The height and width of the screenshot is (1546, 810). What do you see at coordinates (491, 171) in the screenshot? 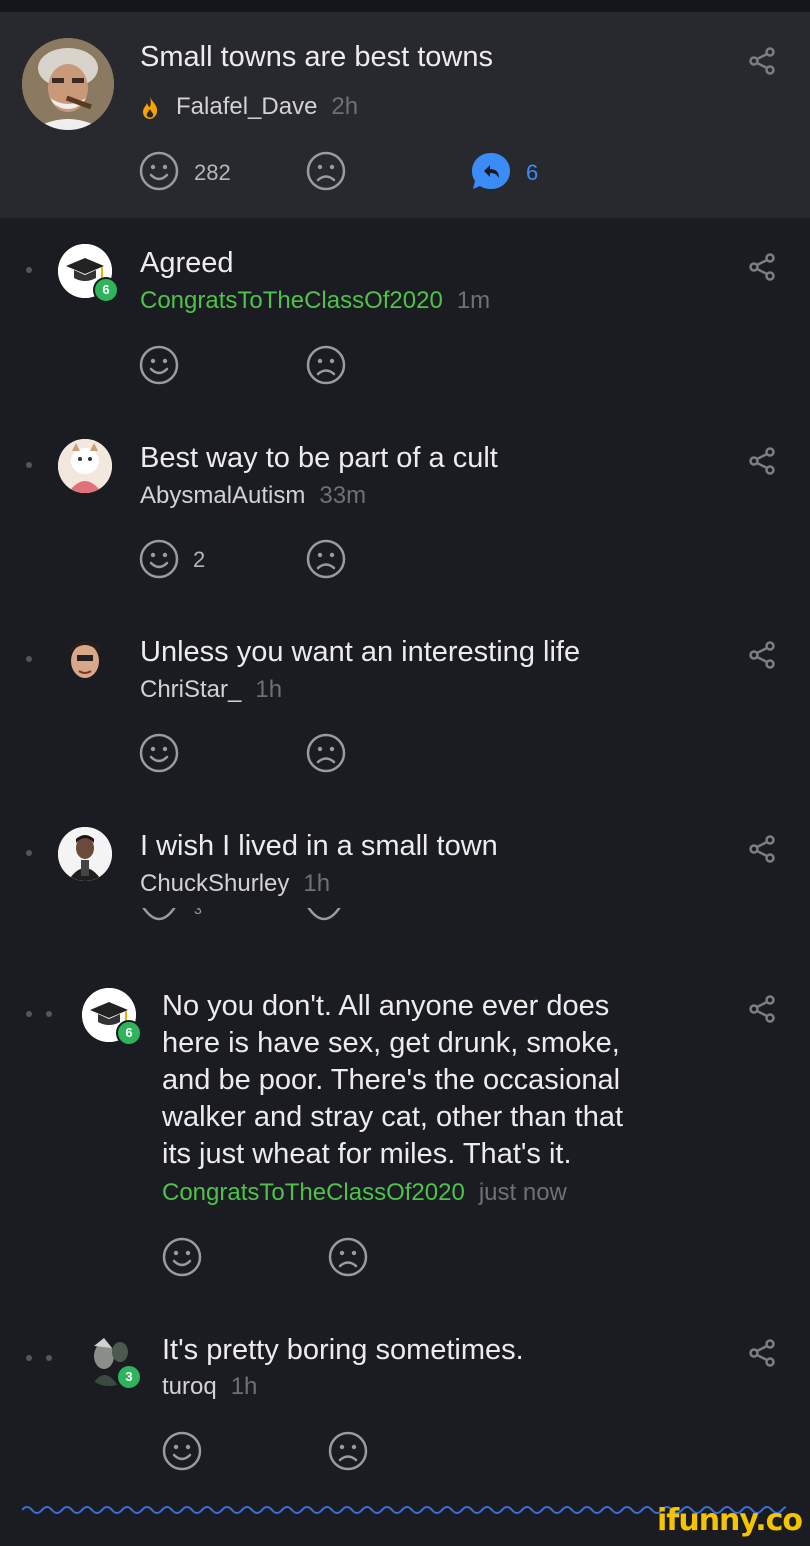
I see `reply-icon` at bounding box center [491, 171].